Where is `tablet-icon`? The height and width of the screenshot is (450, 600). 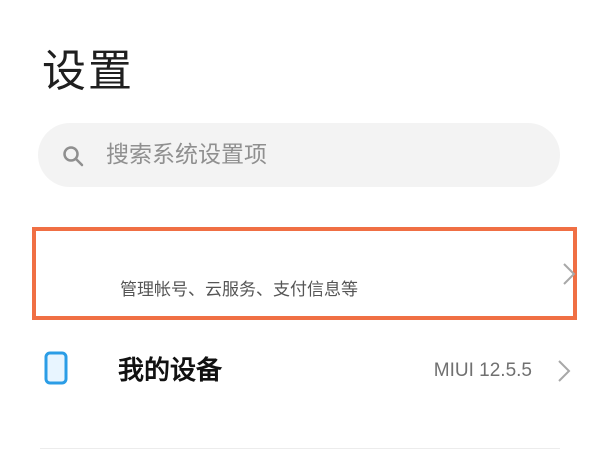
tablet-icon is located at coordinates (56, 368).